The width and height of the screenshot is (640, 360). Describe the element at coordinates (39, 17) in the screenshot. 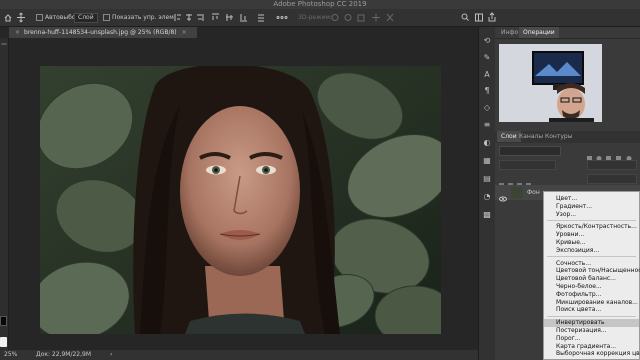

I see `autoselect-checkbox` at that location.